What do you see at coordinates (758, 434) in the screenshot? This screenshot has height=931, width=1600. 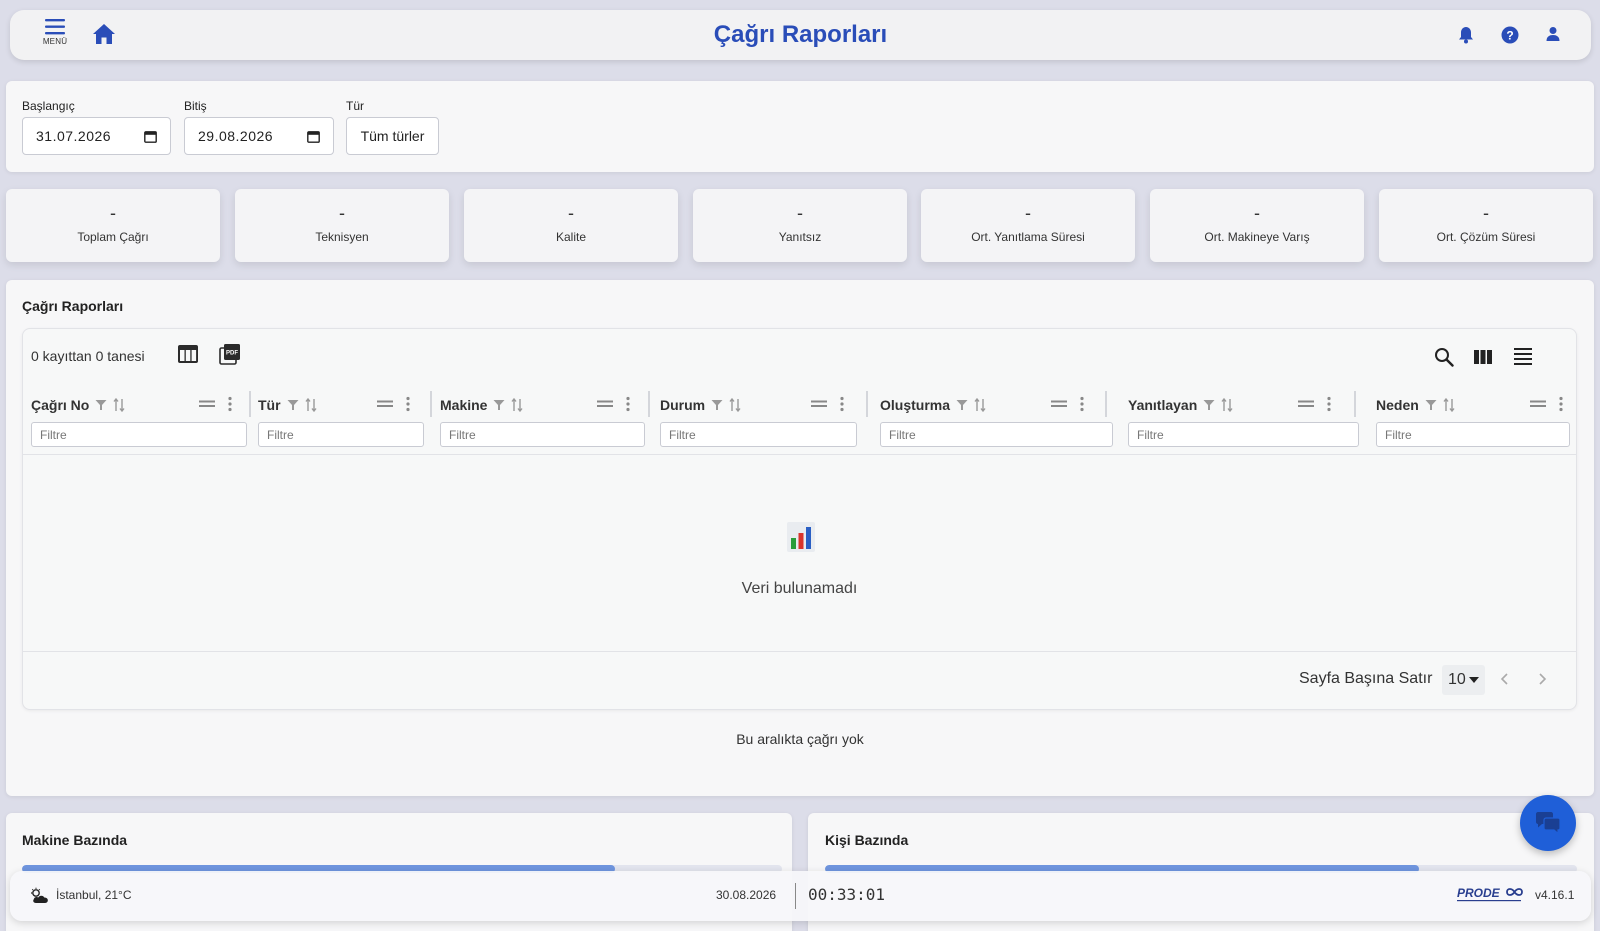 I see `column-filter-status: Filtre` at bounding box center [758, 434].